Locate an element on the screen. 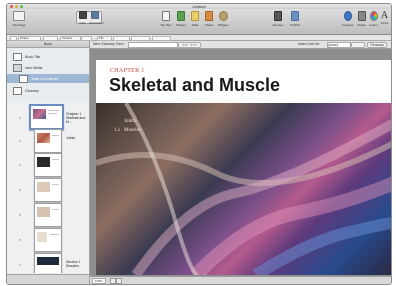  toc-entry-title: Joints is located at coordinates (130, 121).